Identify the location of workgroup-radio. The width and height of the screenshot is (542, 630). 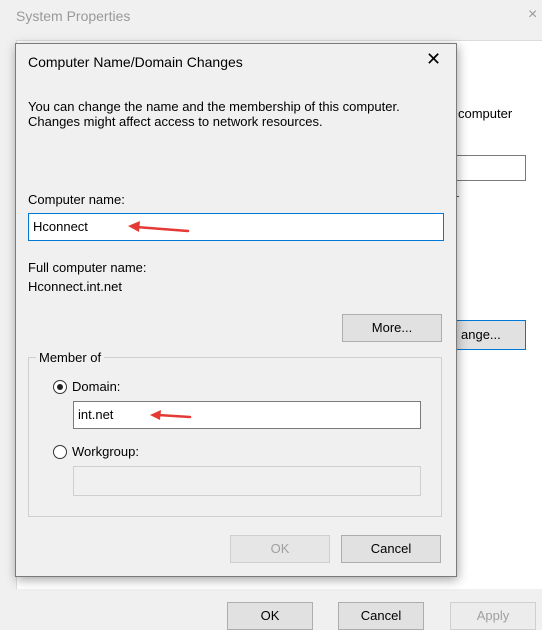
(60, 452).